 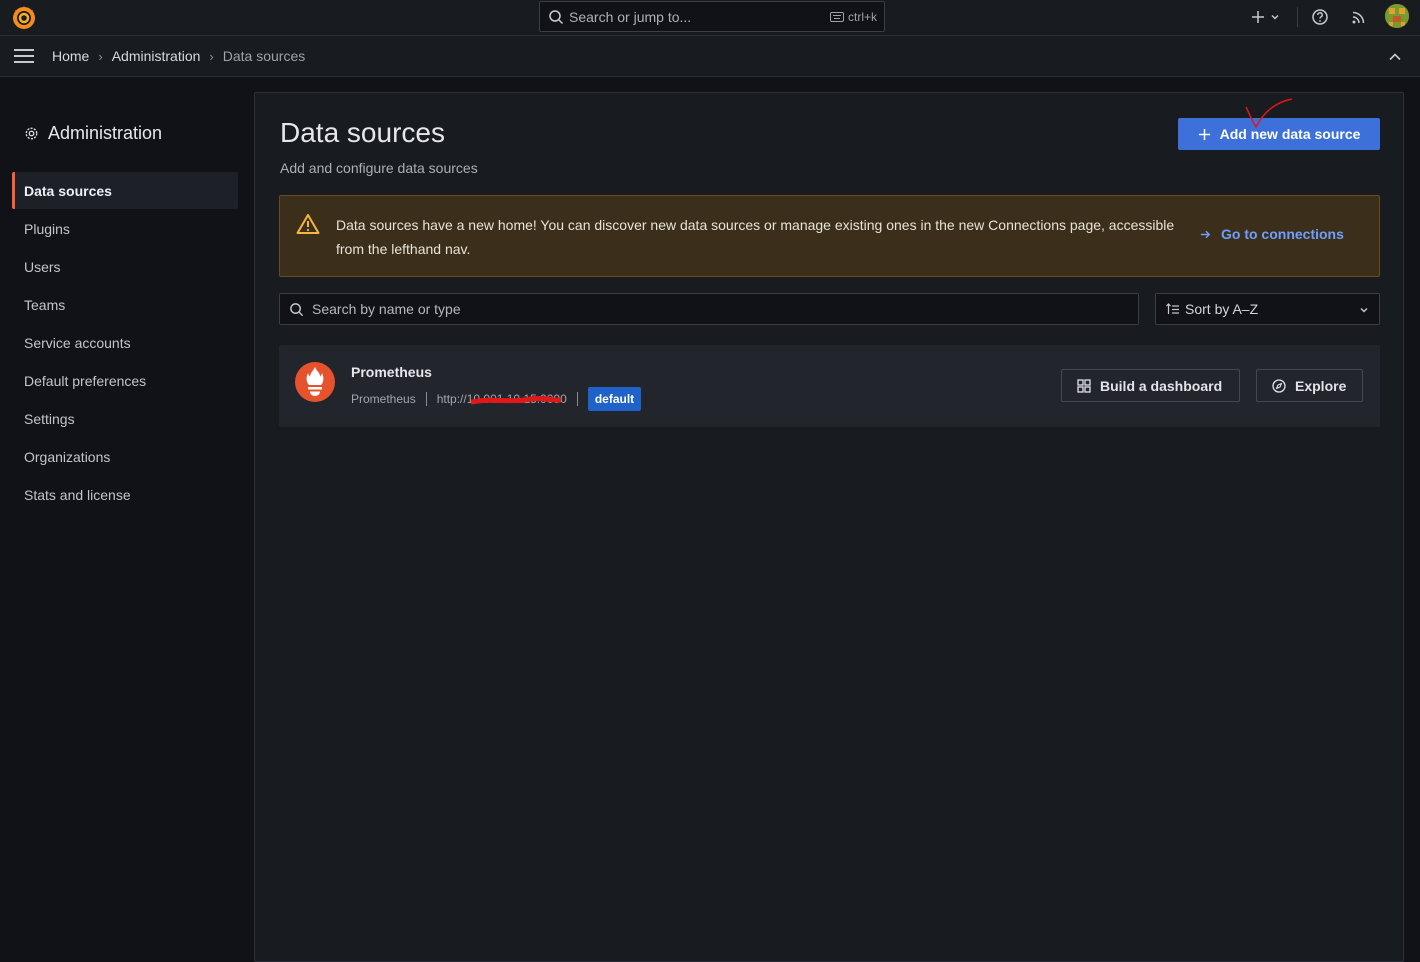 I want to click on add-data-source-label: Add new data source, so click(x=1290, y=134).